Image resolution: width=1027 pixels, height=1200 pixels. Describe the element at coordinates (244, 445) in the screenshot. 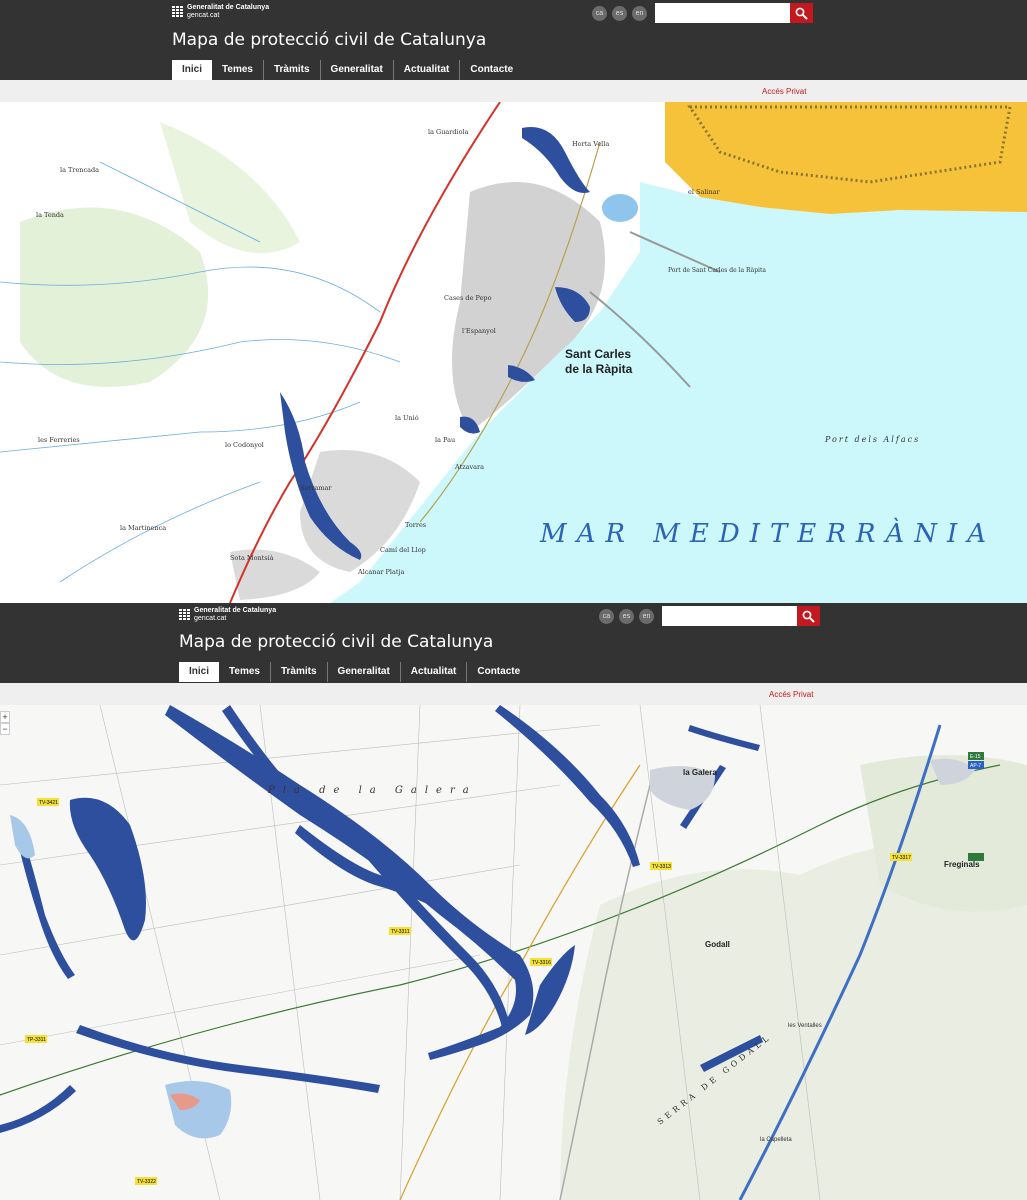

I see `place-label: lo Codonyol` at that location.